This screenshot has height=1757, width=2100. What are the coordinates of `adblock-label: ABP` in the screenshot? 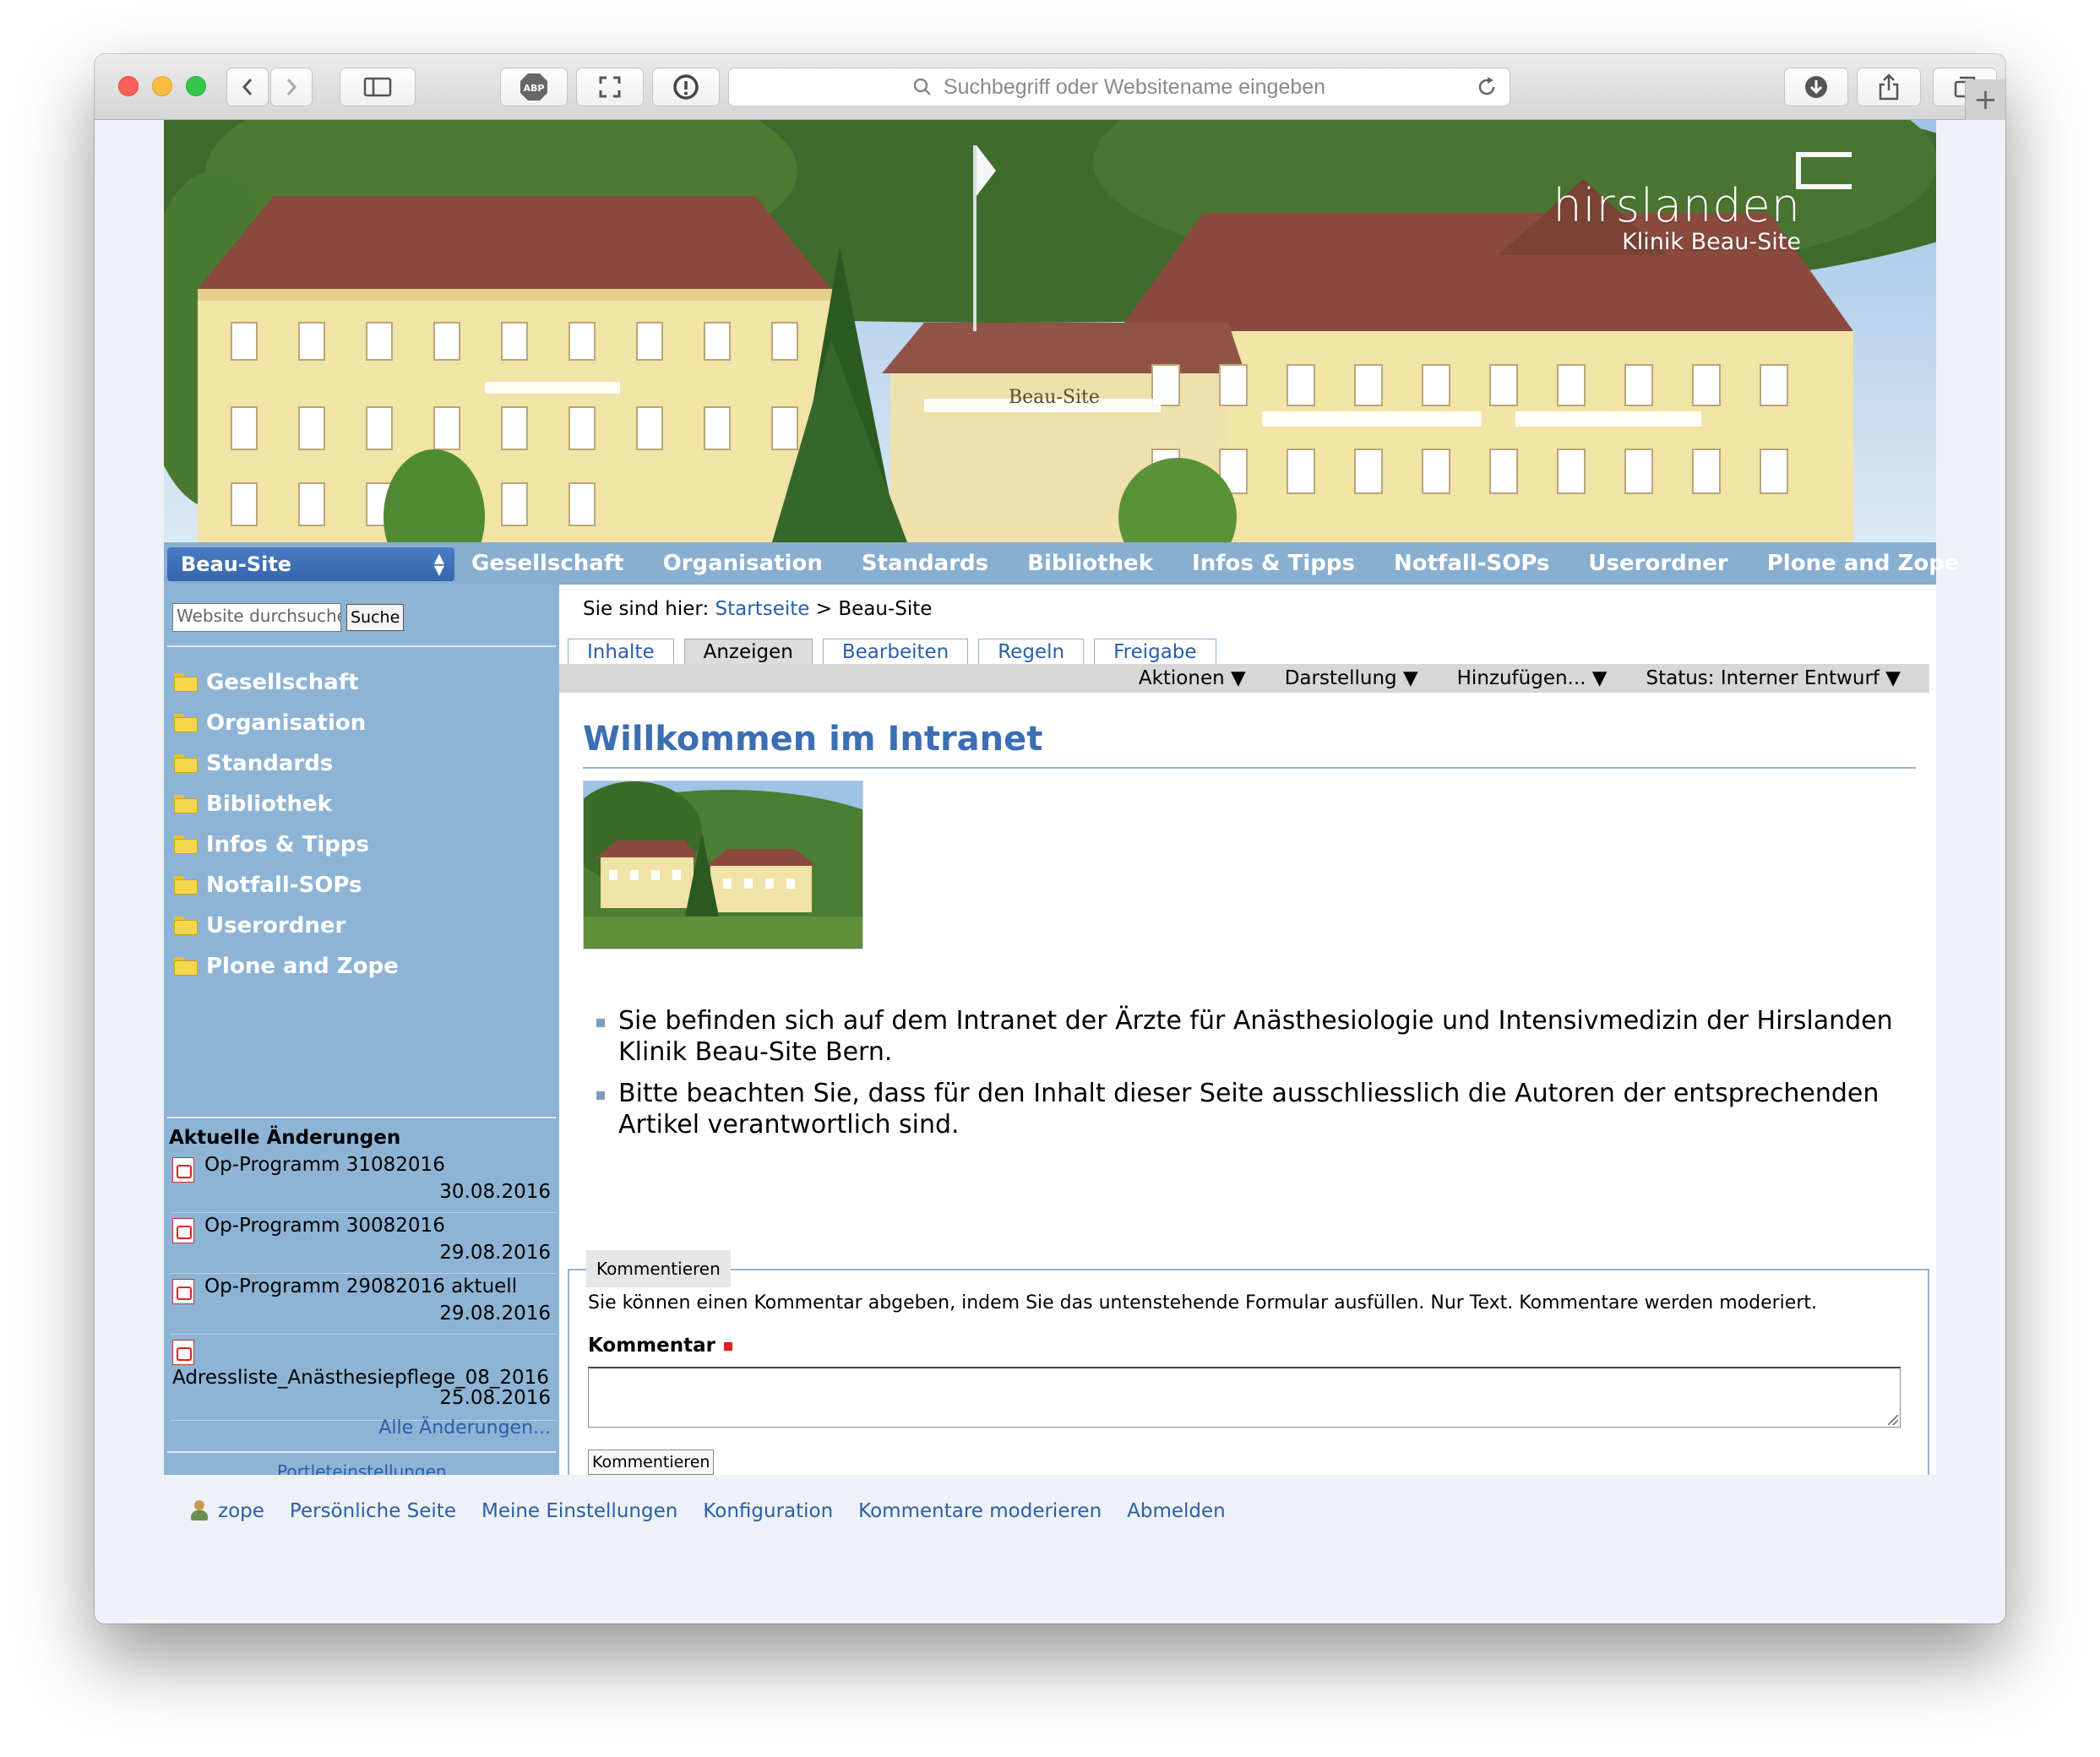 It's located at (534, 88).